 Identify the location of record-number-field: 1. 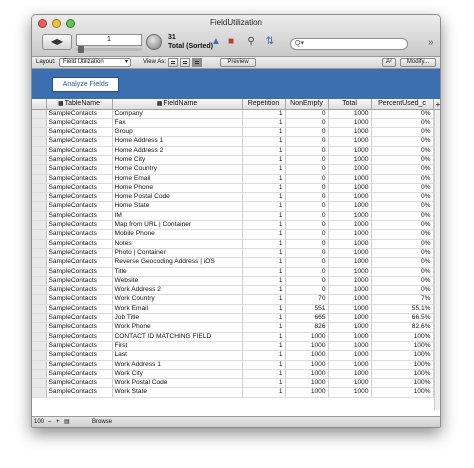
(109, 40).